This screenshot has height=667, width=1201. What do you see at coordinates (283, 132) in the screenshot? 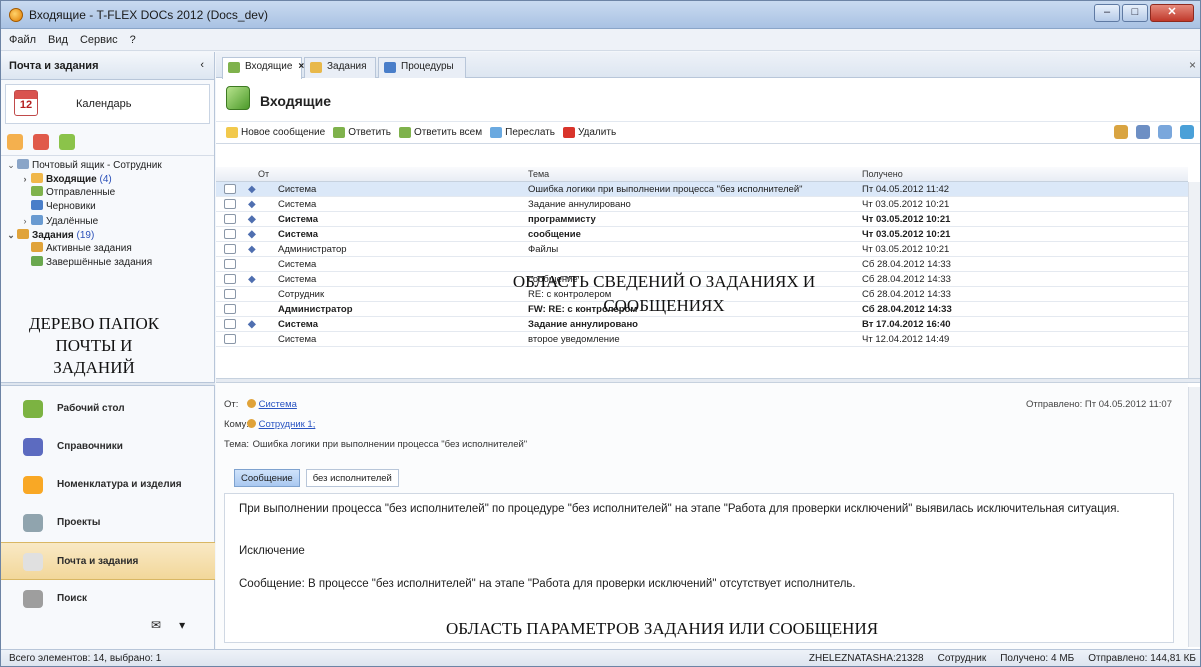
I see `toolbar-button-label: Новое сообщение` at bounding box center [283, 132].